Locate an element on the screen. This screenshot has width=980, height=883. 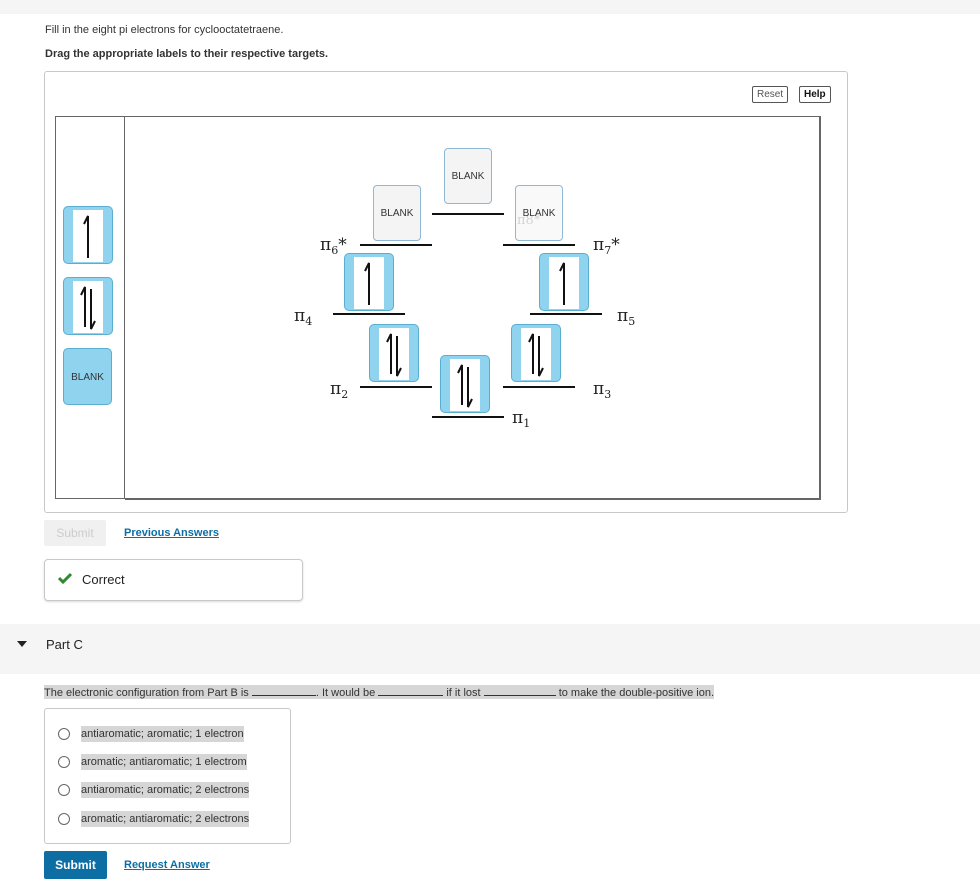
top-band is located at coordinates (490, 7).